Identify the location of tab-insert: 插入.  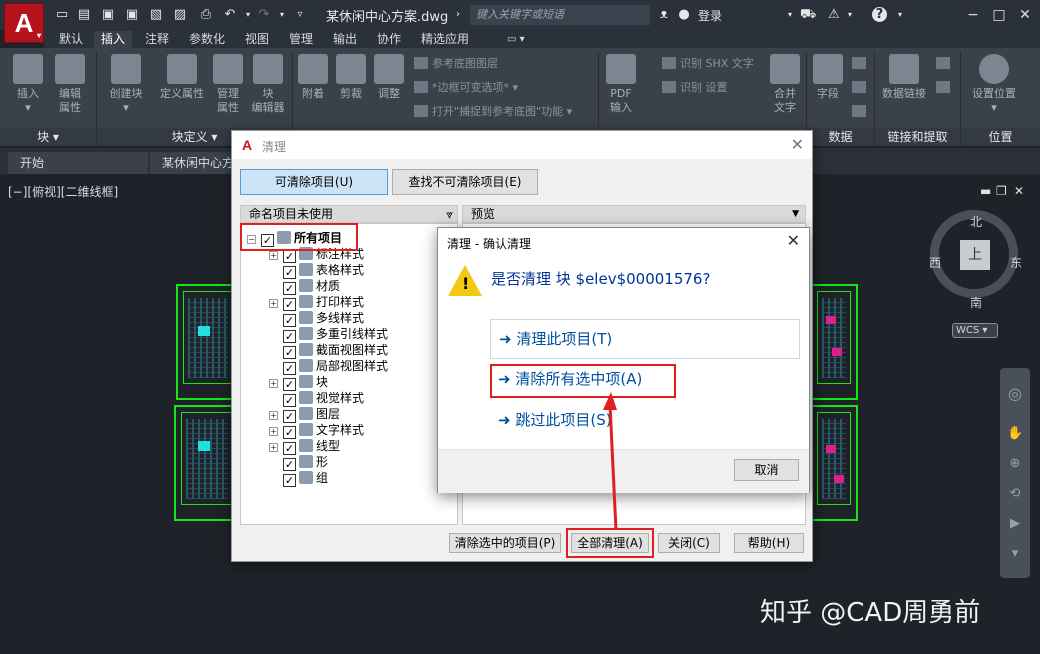
(113, 39).